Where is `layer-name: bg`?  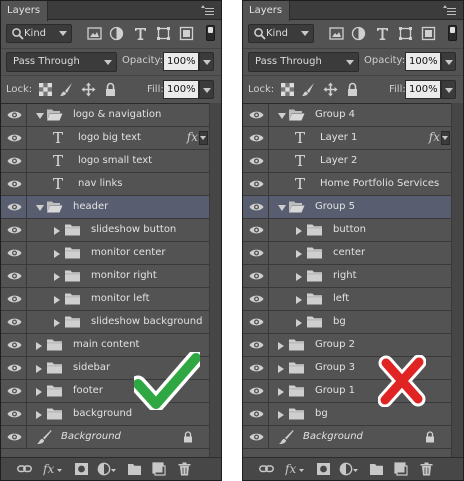 layer-name: bg is located at coordinates (321, 413).